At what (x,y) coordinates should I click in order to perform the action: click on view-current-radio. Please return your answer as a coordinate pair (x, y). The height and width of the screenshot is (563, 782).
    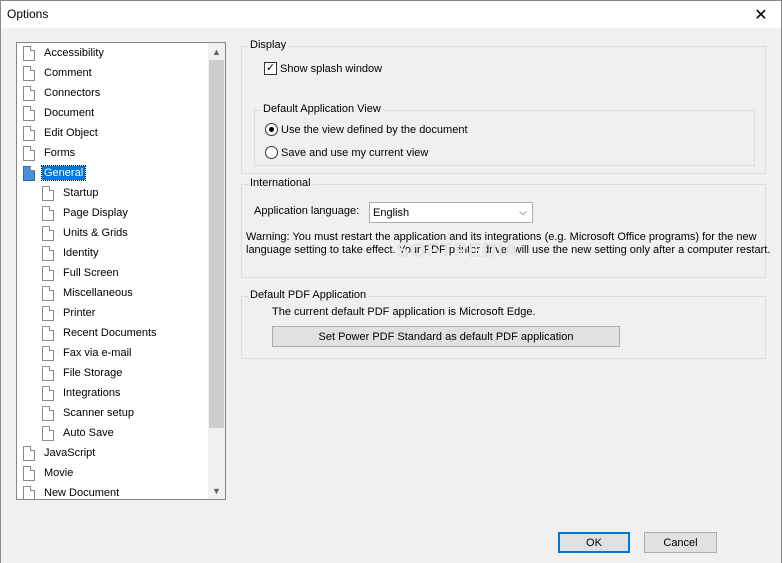
    Looking at the image, I should click on (271, 152).